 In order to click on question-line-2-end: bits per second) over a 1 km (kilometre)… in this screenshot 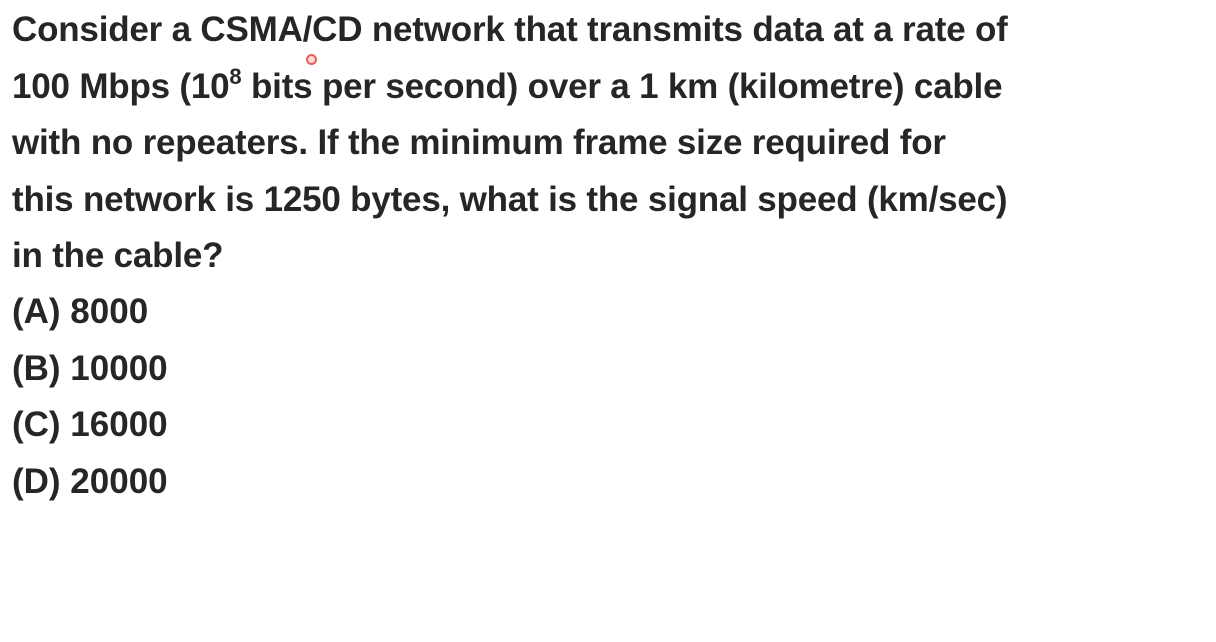, I will do `click(622, 86)`.